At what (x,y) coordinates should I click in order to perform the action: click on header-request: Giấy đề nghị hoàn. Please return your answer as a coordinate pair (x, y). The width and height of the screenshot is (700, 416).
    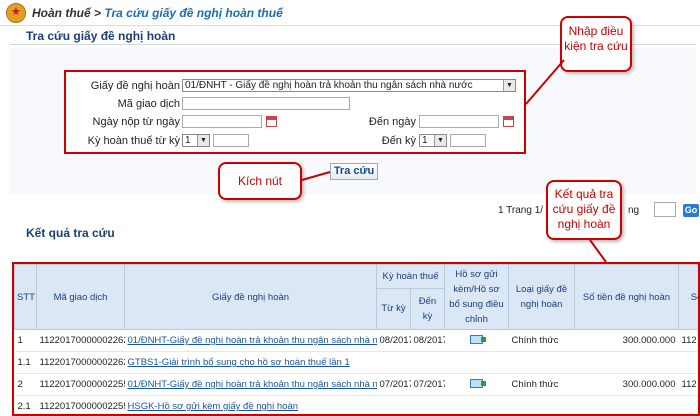
    Looking at the image, I should click on (250, 297).